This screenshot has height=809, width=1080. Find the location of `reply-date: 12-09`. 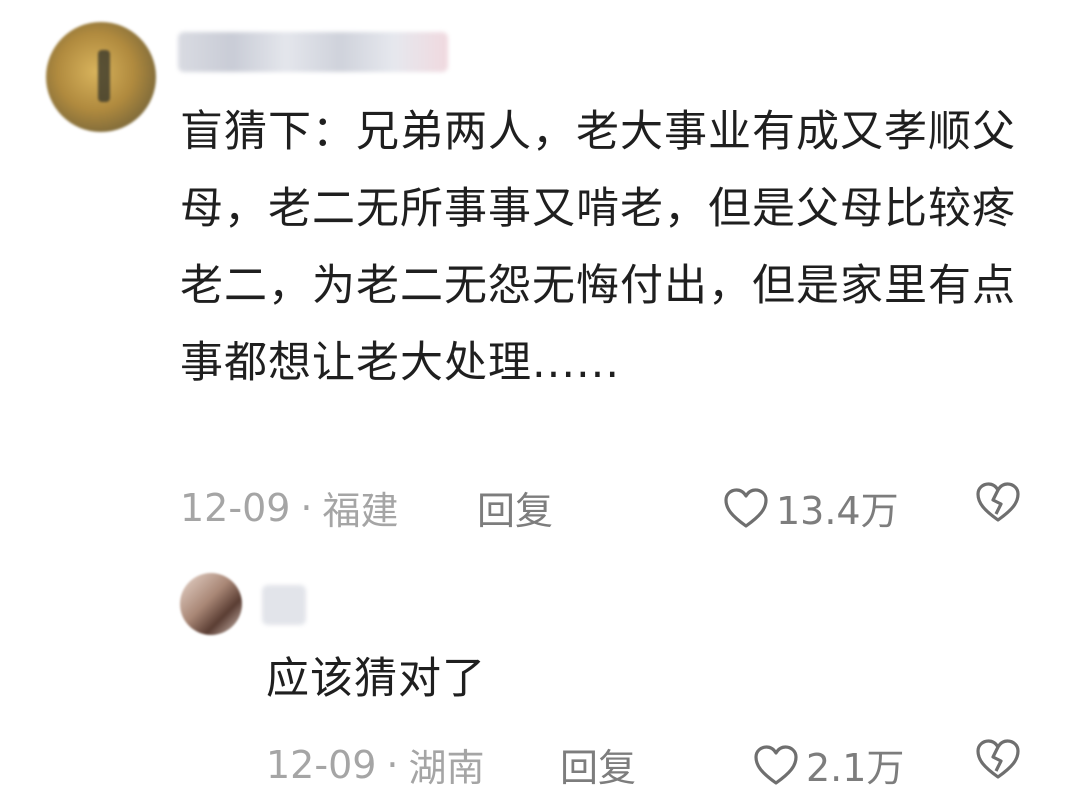

reply-date: 12-09 is located at coordinates (321, 764).